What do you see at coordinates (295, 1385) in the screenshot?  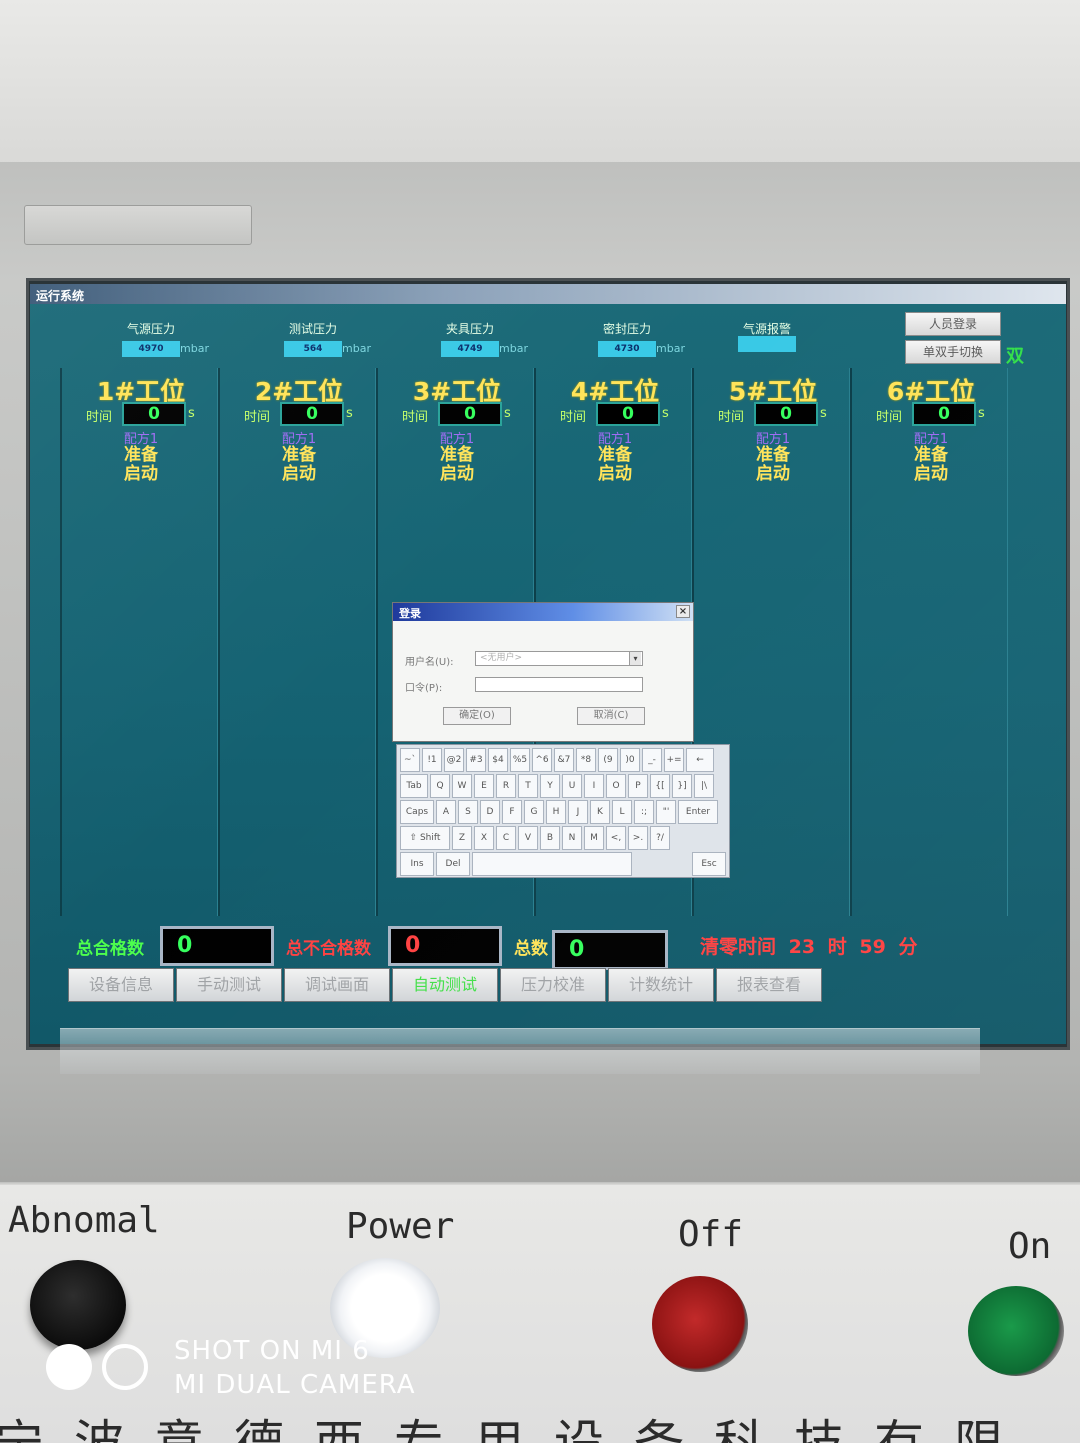 I see `watermark-line-2: MI DUAL CAMERA` at bounding box center [295, 1385].